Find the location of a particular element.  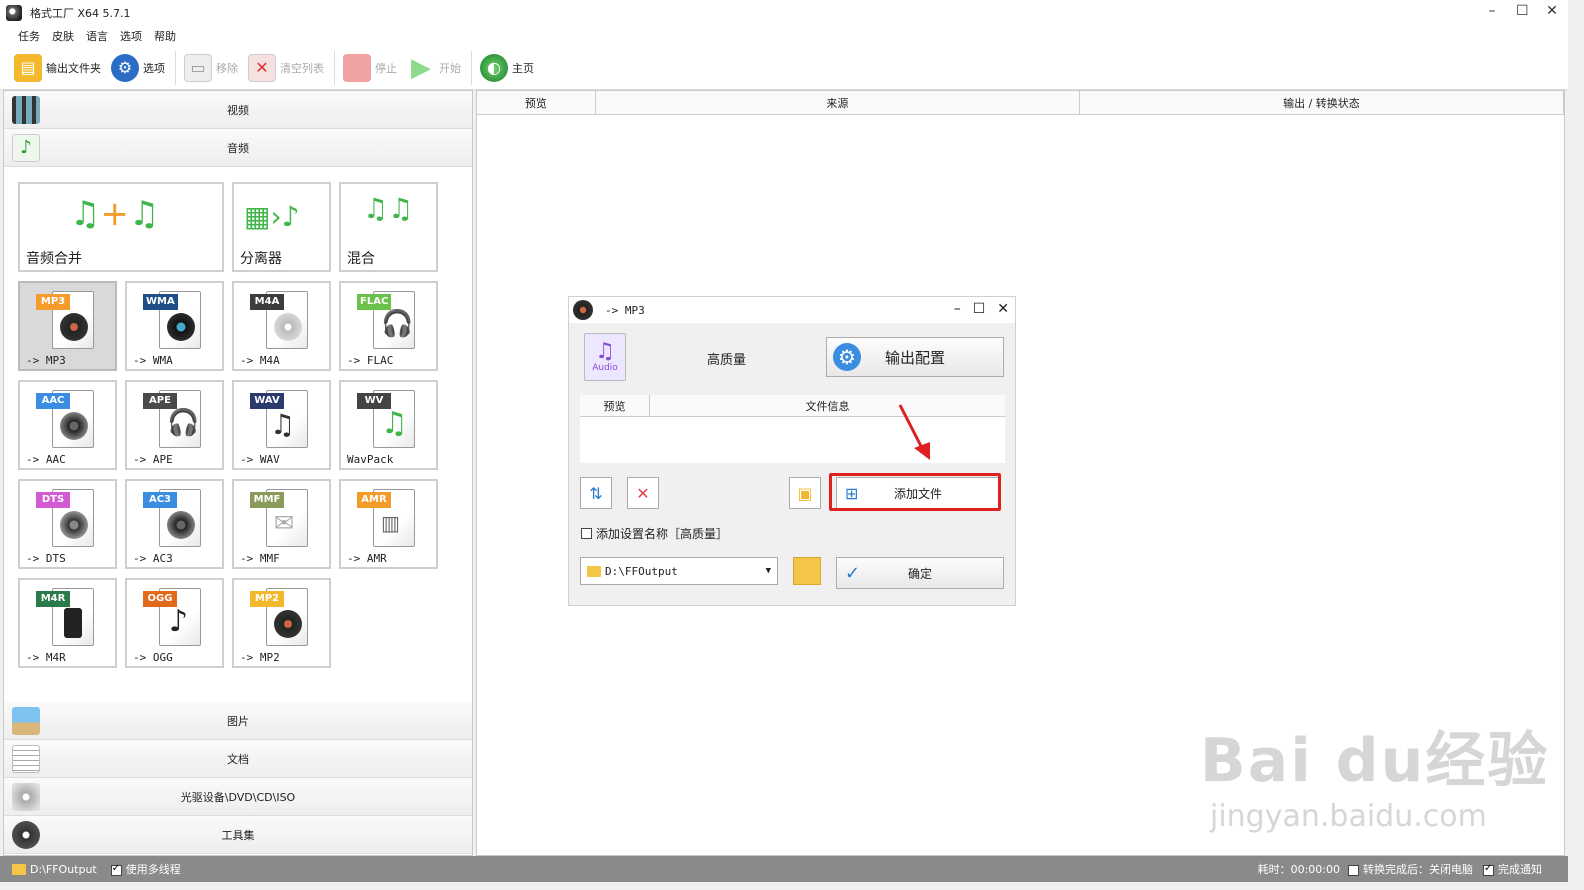

merge-icon: ♫+♫ is located at coordinates (115, 214).